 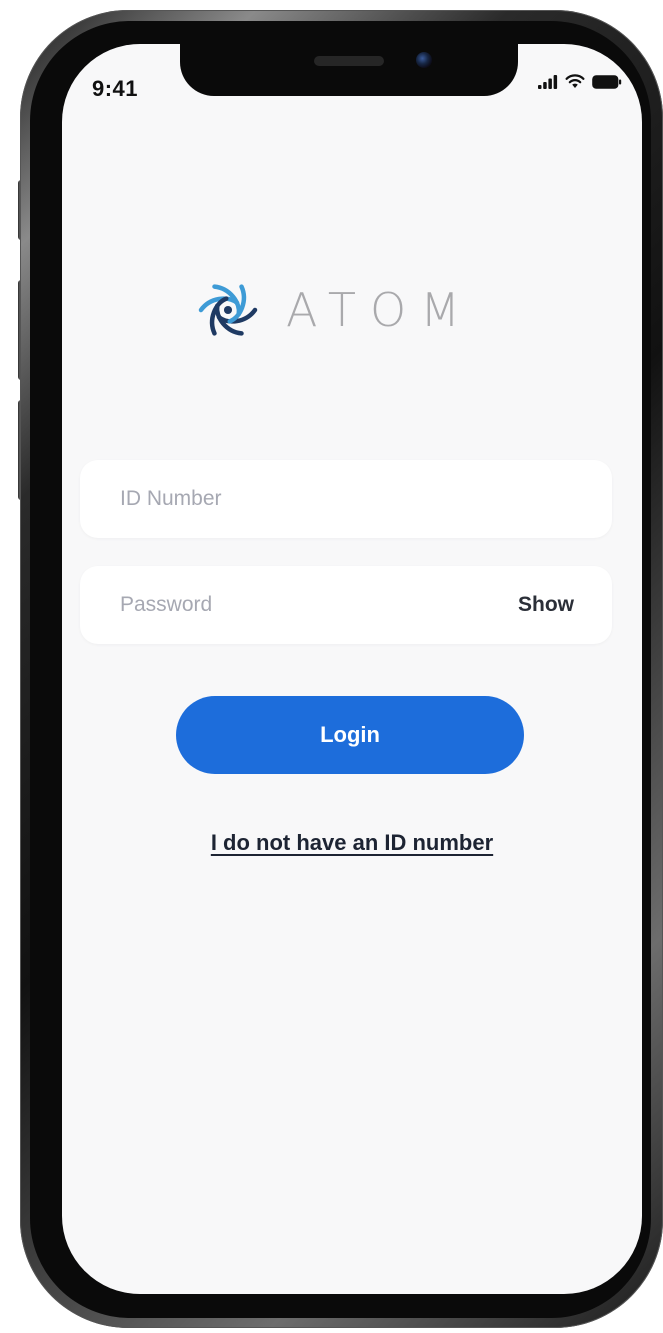 What do you see at coordinates (350, 735) in the screenshot?
I see `login-button: Login` at bounding box center [350, 735].